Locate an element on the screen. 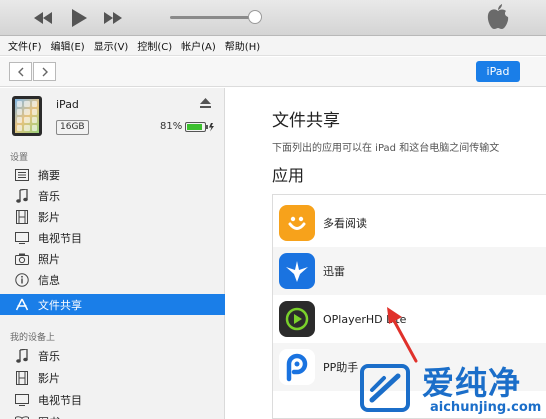  chevron-right-icon is located at coordinates (45, 71).